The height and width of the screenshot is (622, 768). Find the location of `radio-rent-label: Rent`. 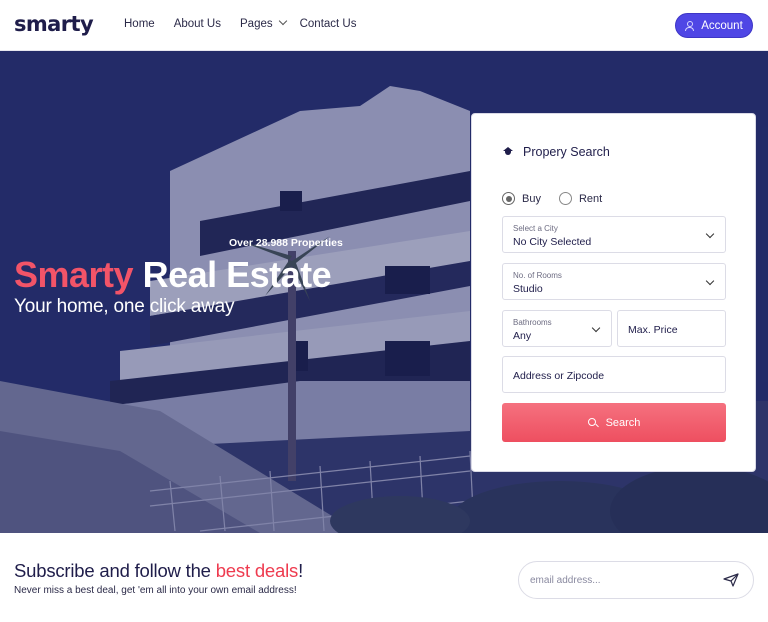

radio-rent-label: Rent is located at coordinates (590, 199).